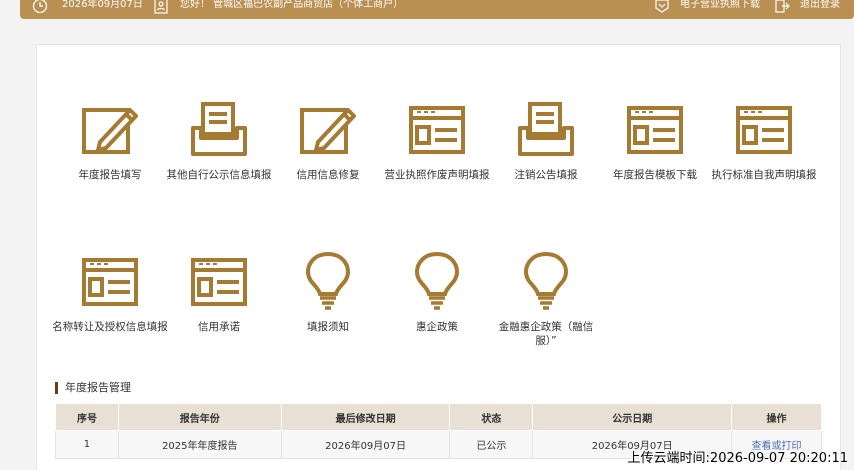 The height and width of the screenshot is (470, 854). What do you see at coordinates (110, 175) in the screenshot?
I see `tile-label: 年度报告填写` at bounding box center [110, 175].